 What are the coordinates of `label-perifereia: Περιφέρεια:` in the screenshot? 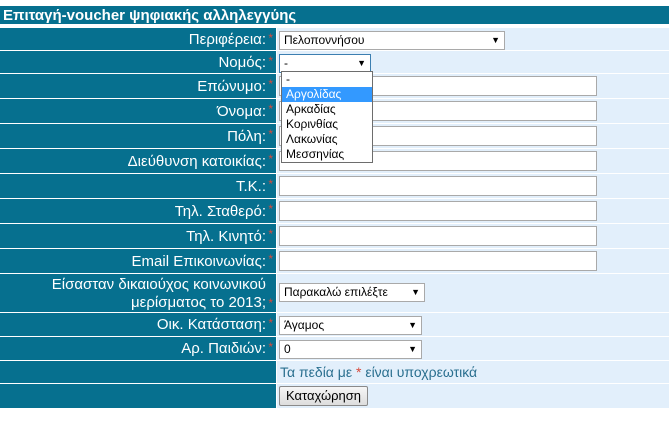 It's located at (227, 39).